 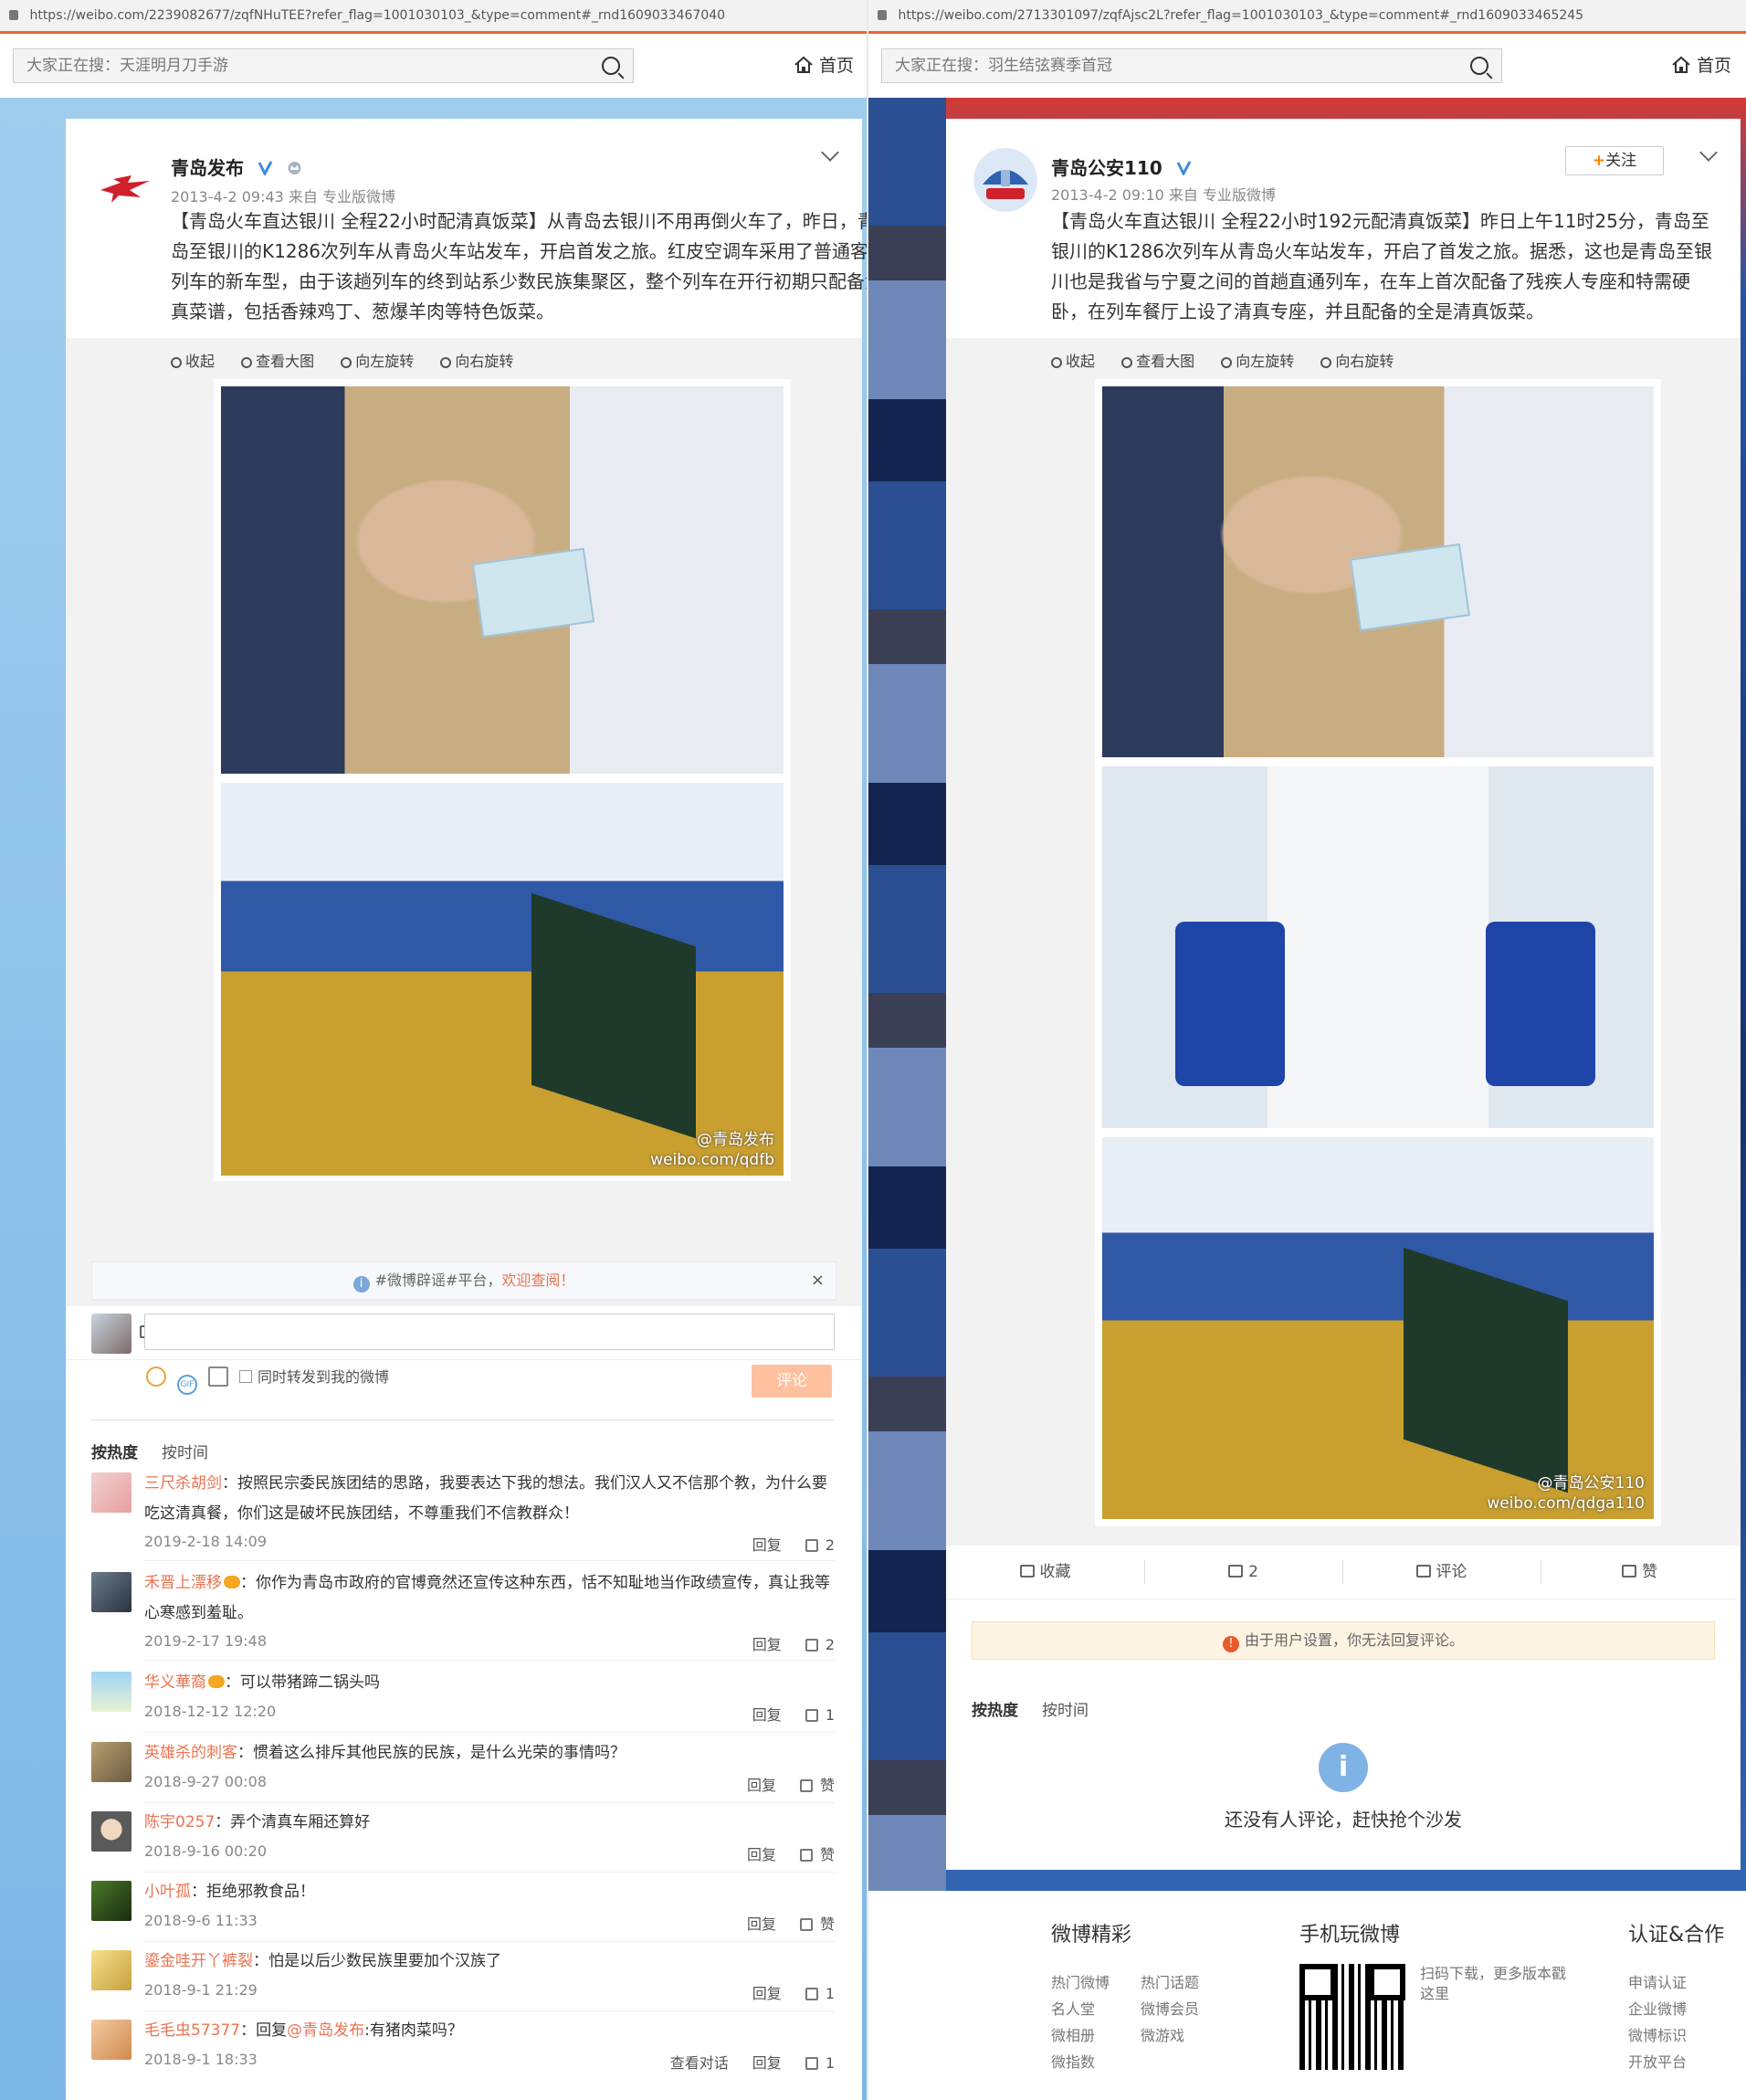 I want to click on download-text: 扫码下载，更多版本戳这里, so click(x=1498, y=1984).